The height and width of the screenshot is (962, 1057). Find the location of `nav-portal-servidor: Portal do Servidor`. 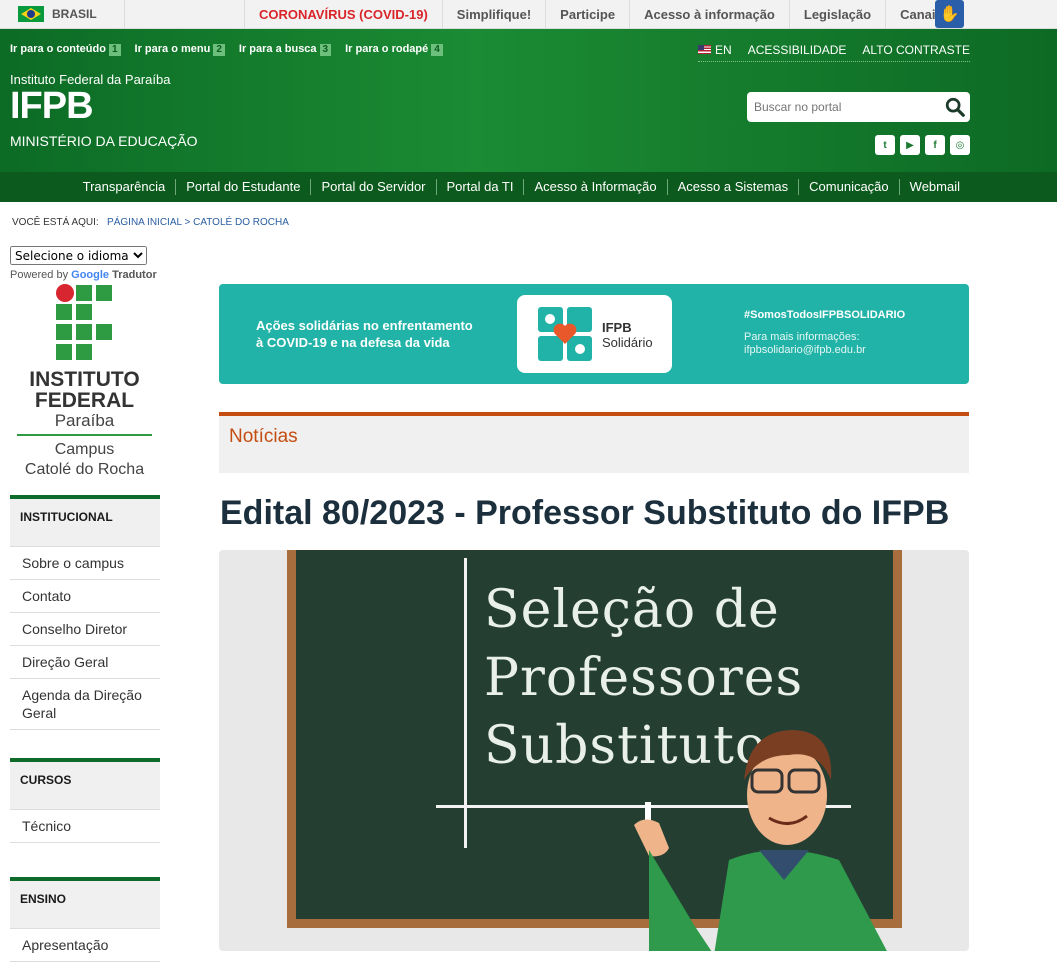

nav-portal-servidor: Portal do Servidor is located at coordinates (372, 187).